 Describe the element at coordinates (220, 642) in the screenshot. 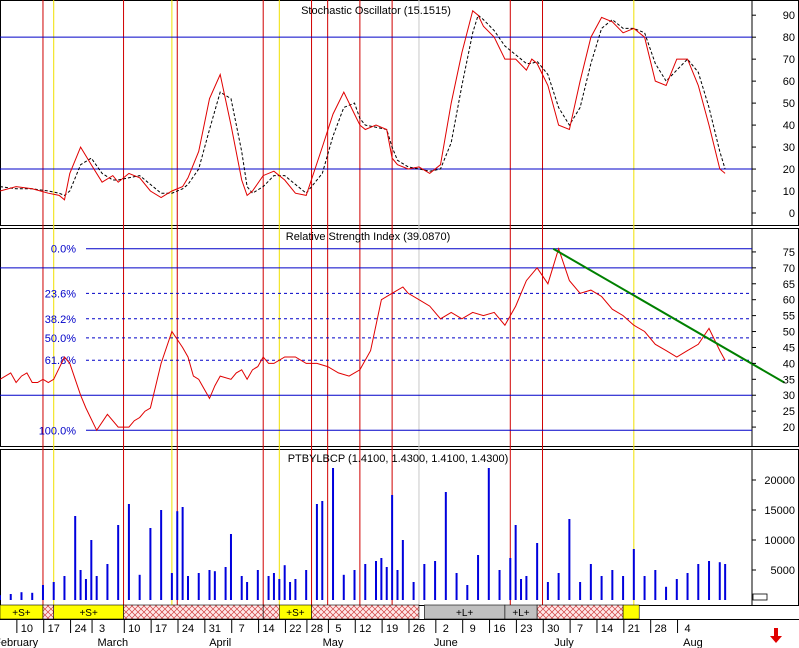

I see `month-label: April` at that location.